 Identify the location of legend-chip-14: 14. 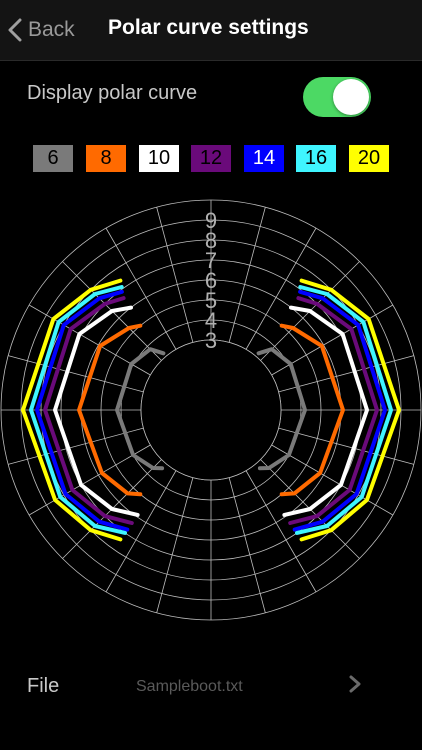
(264, 158).